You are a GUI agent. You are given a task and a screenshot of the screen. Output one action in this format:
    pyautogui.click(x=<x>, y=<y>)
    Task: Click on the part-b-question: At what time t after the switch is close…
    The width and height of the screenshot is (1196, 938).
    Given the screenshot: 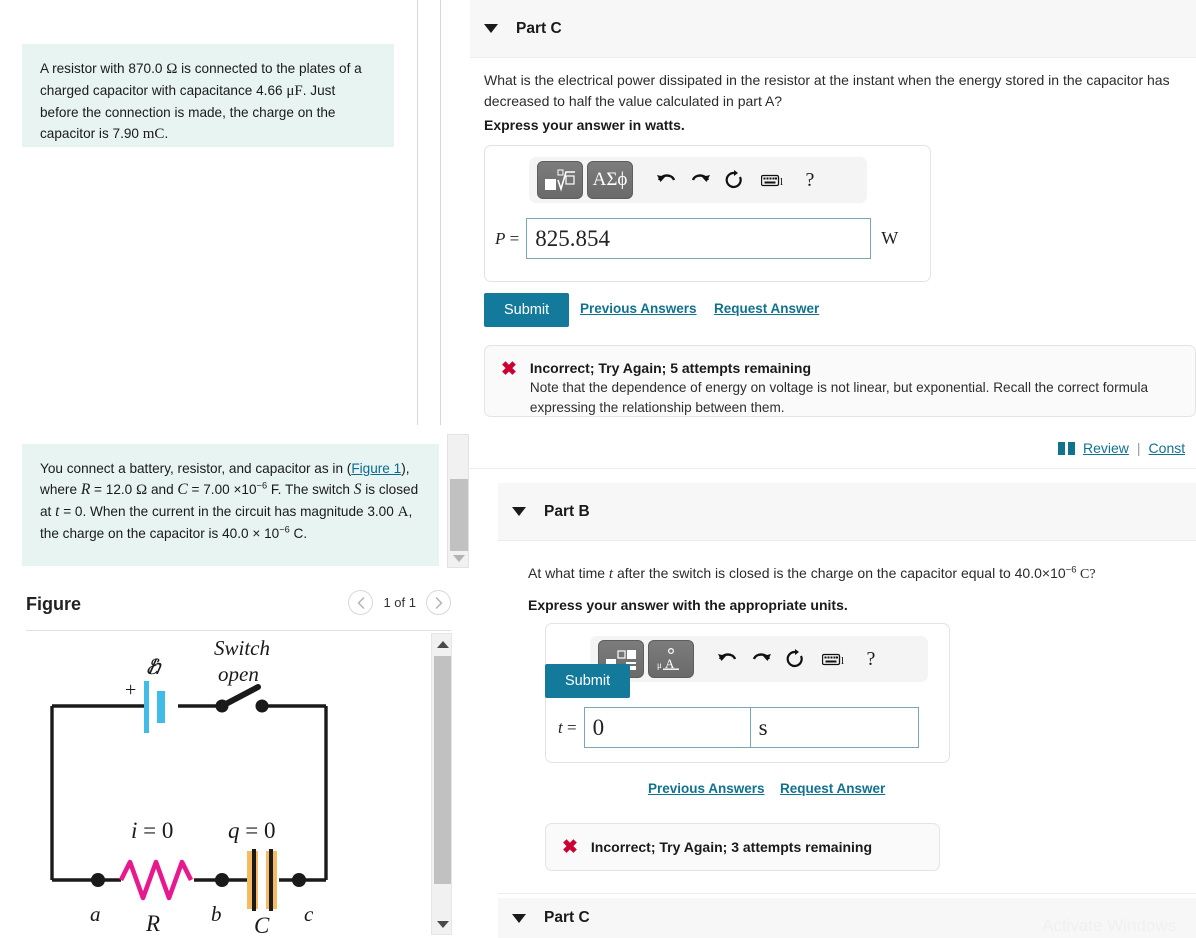 What is the action you would take?
    pyautogui.click(x=862, y=574)
    